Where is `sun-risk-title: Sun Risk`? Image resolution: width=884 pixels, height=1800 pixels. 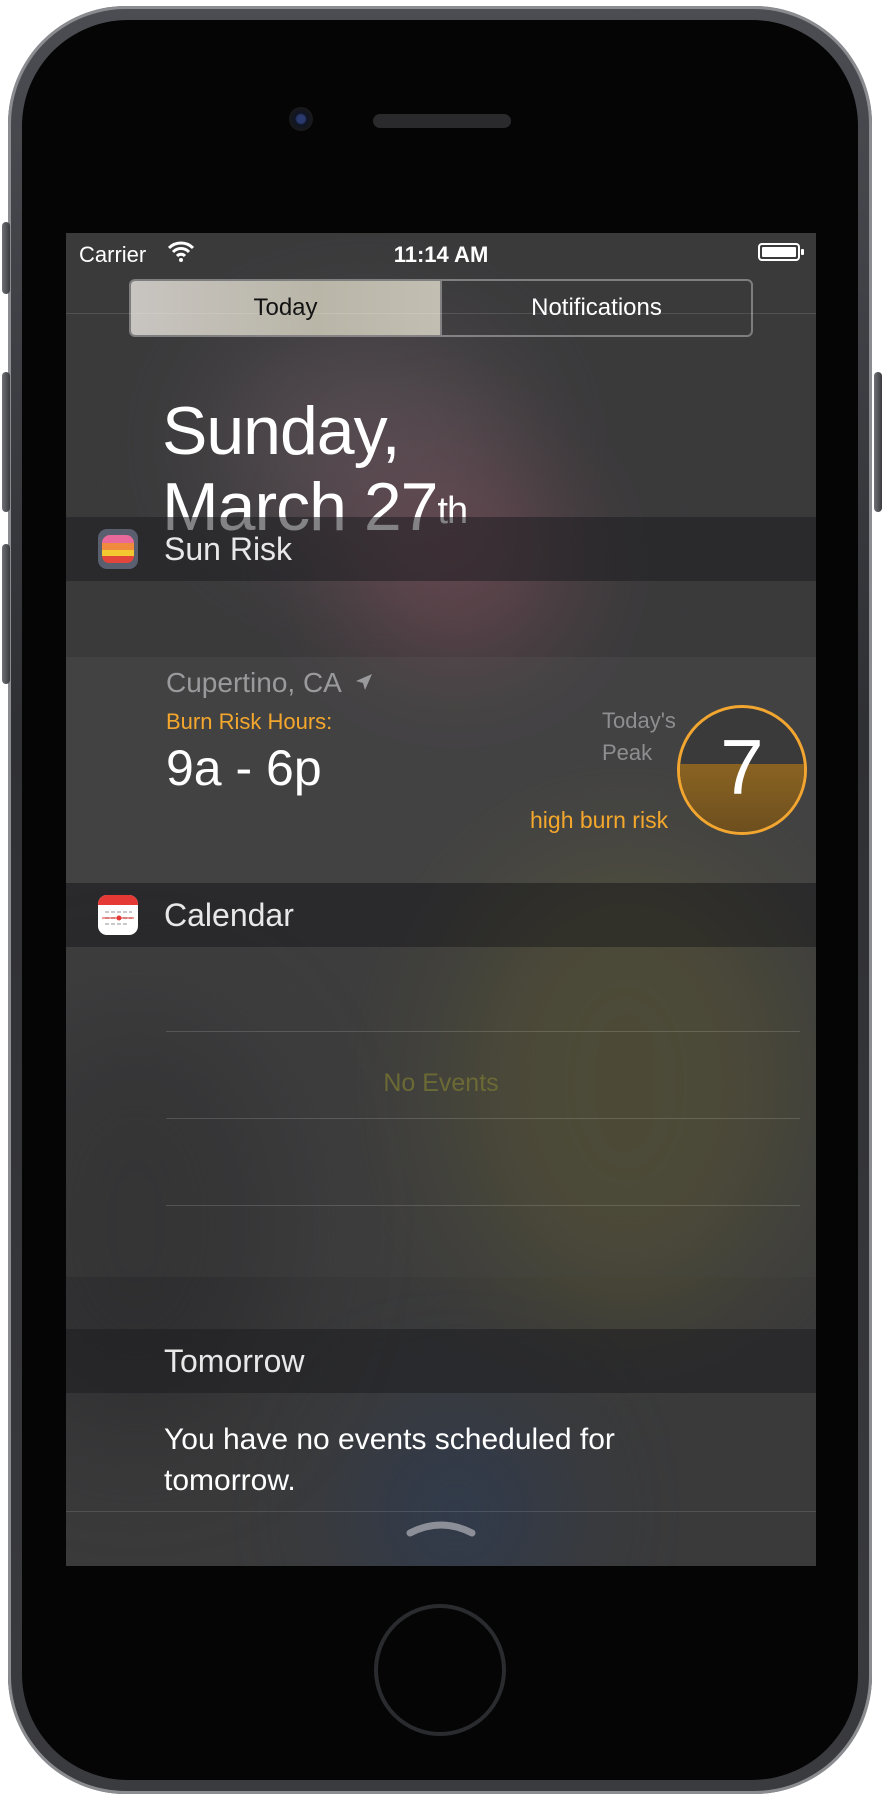 sun-risk-title: Sun Risk is located at coordinates (228, 549).